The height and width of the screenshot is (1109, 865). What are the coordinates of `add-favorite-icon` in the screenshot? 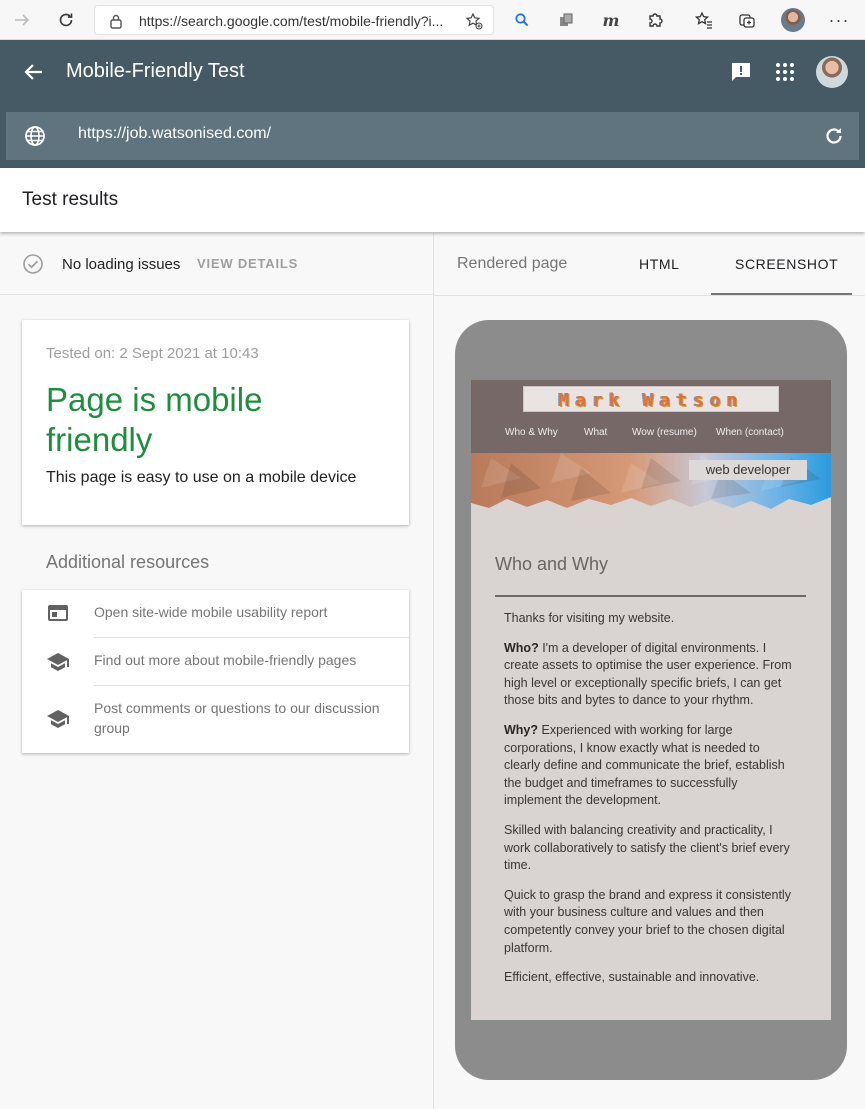 It's located at (474, 21).